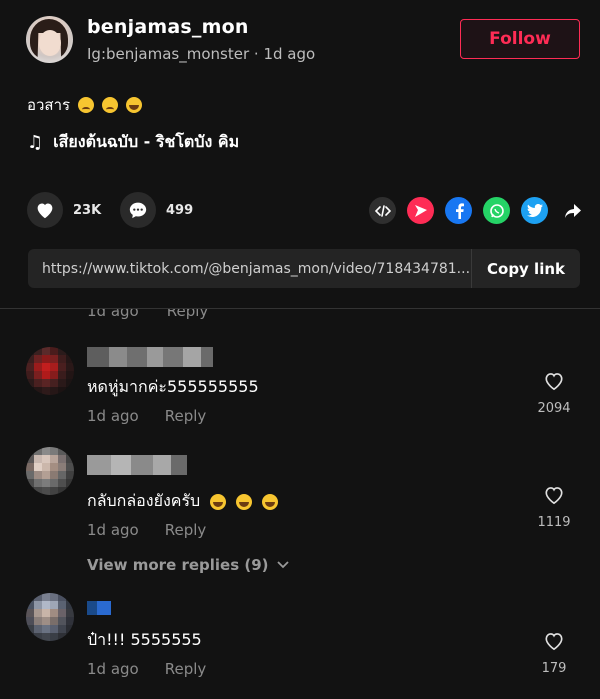  I want to click on author-avatar, so click(49, 39).